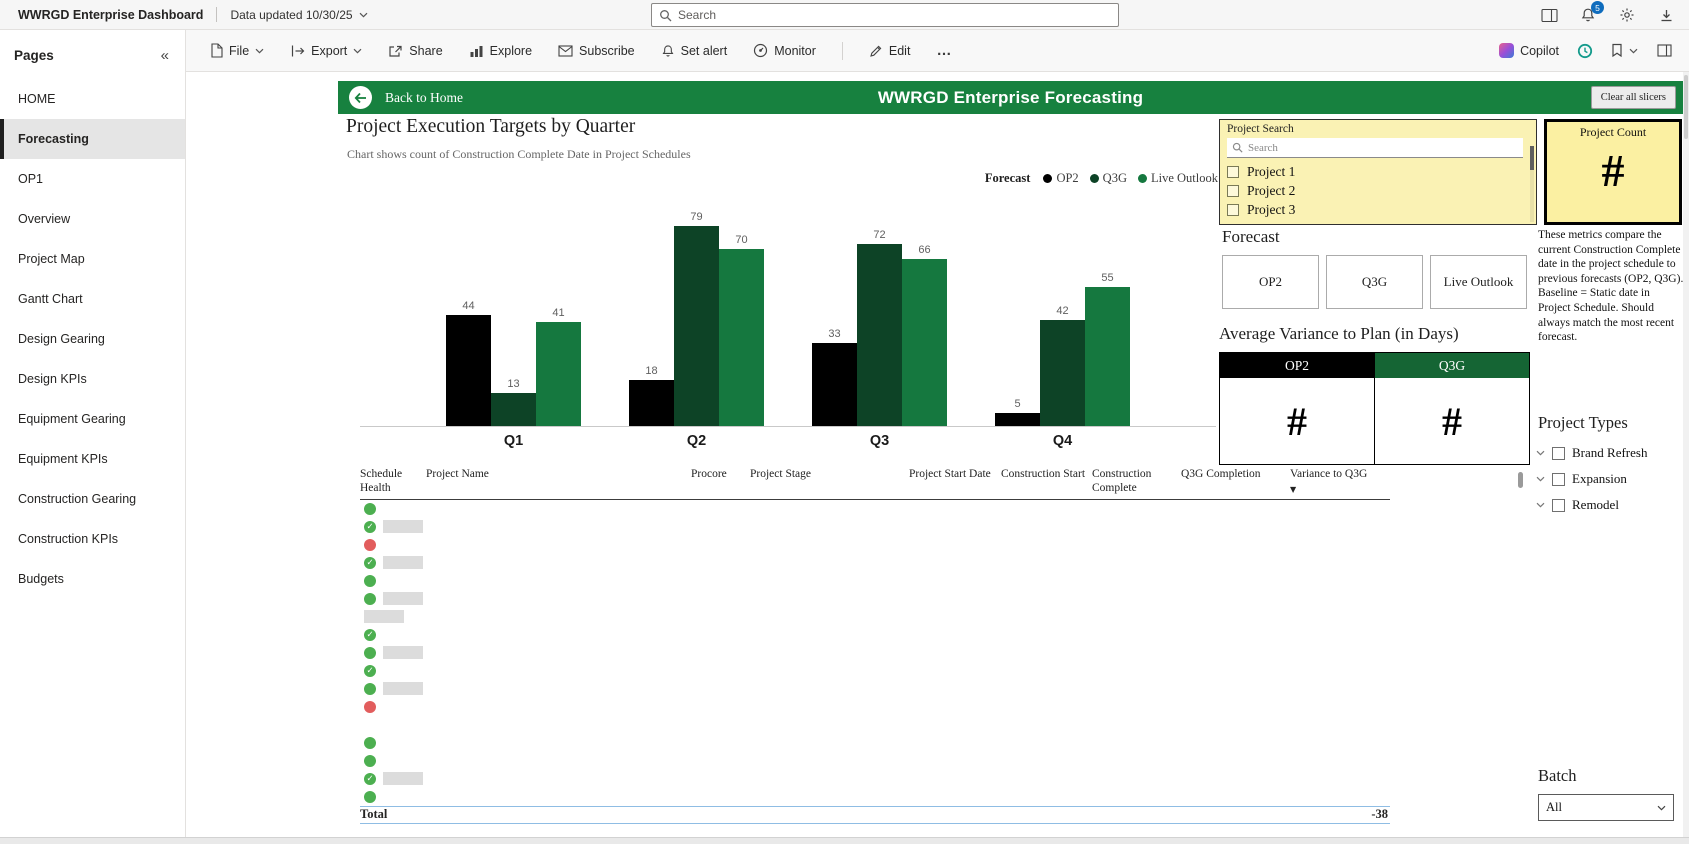  I want to click on sidebar-item-project-map: Project Map, so click(92, 259).